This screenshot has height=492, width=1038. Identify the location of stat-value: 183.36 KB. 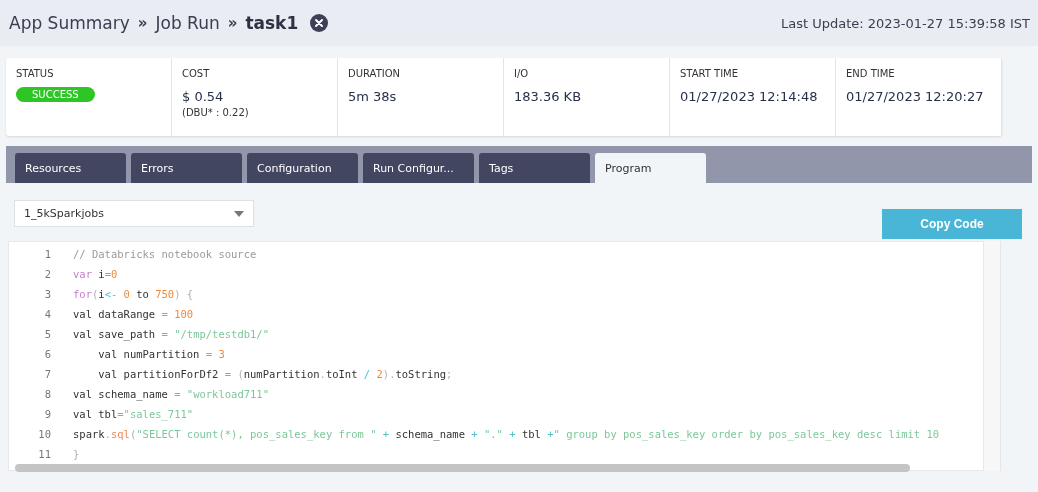
(548, 96).